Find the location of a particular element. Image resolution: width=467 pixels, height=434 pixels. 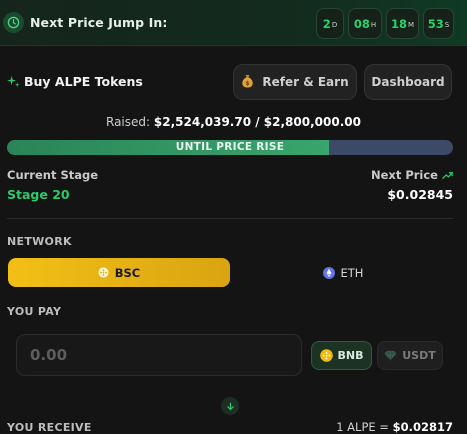

current-stage-value: Stage 20 is located at coordinates (38, 194).